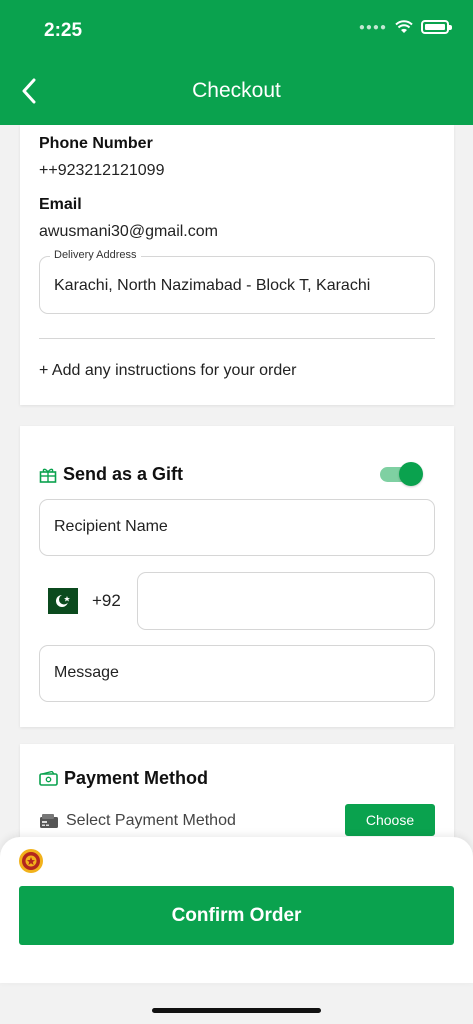 The image size is (473, 1024). Describe the element at coordinates (106, 601) in the screenshot. I see `country-code: +92` at that location.